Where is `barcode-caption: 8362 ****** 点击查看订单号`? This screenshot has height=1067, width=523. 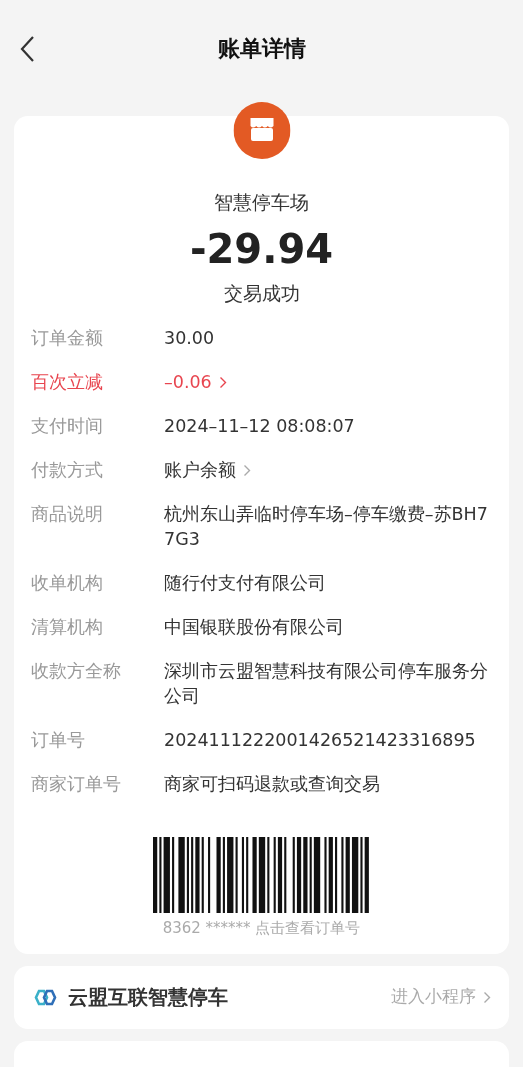 barcode-caption: 8362 ****** 点击查看订单号 is located at coordinates (261, 928).